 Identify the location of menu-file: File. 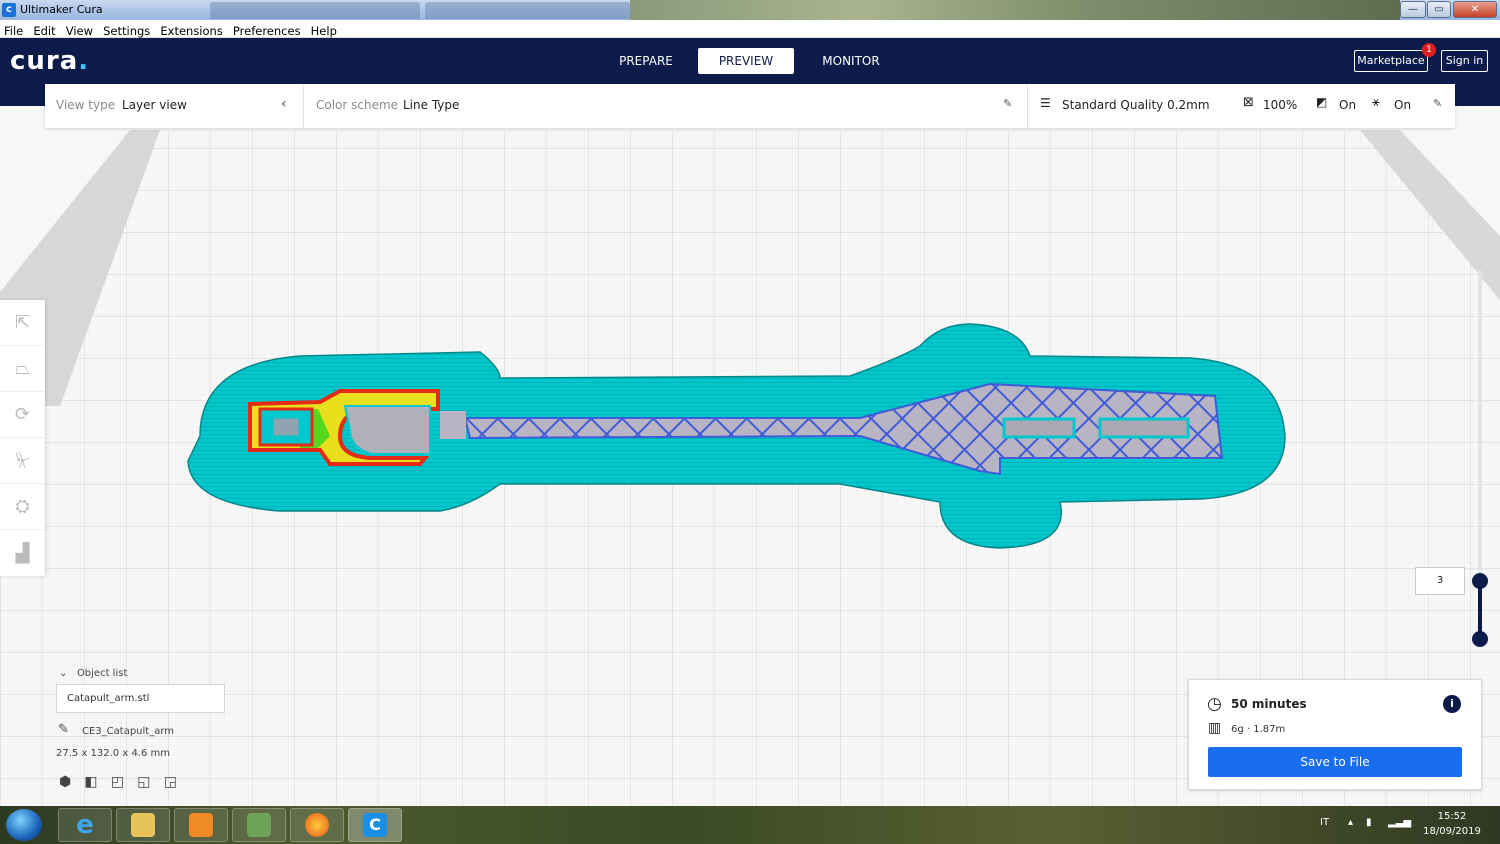
(13, 31).